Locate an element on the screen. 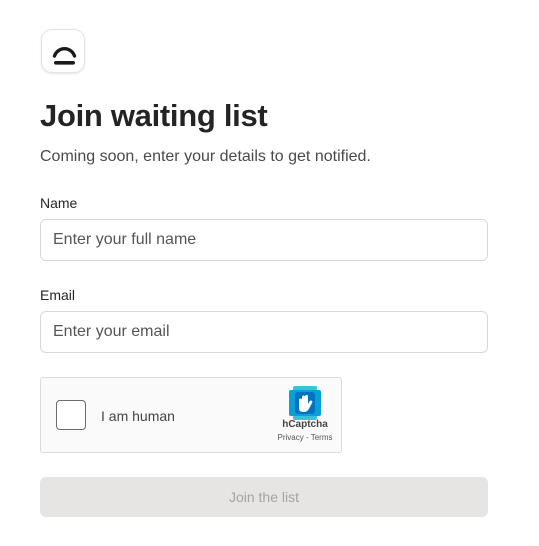  app-logo is located at coordinates (63, 51).